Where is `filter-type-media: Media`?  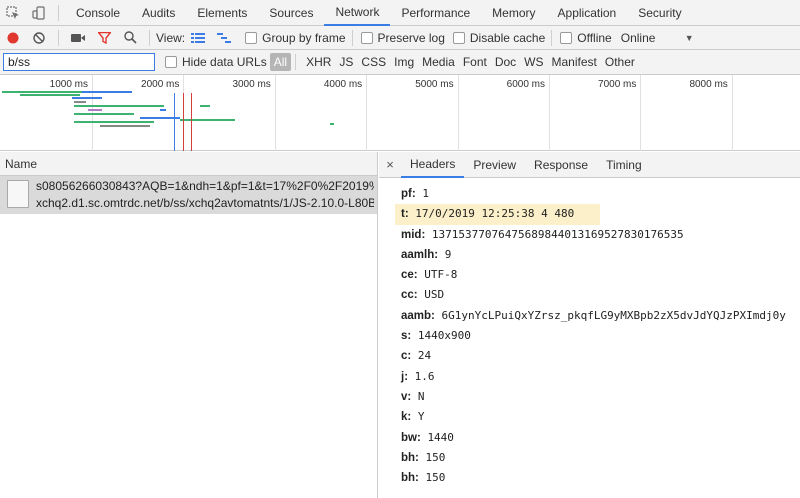
filter-type-media: Media is located at coordinates (438, 62).